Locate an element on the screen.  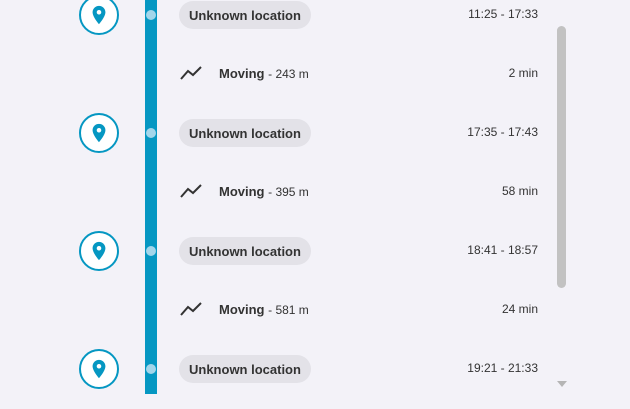
scrollbar-thumb is located at coordinates (561, 157).